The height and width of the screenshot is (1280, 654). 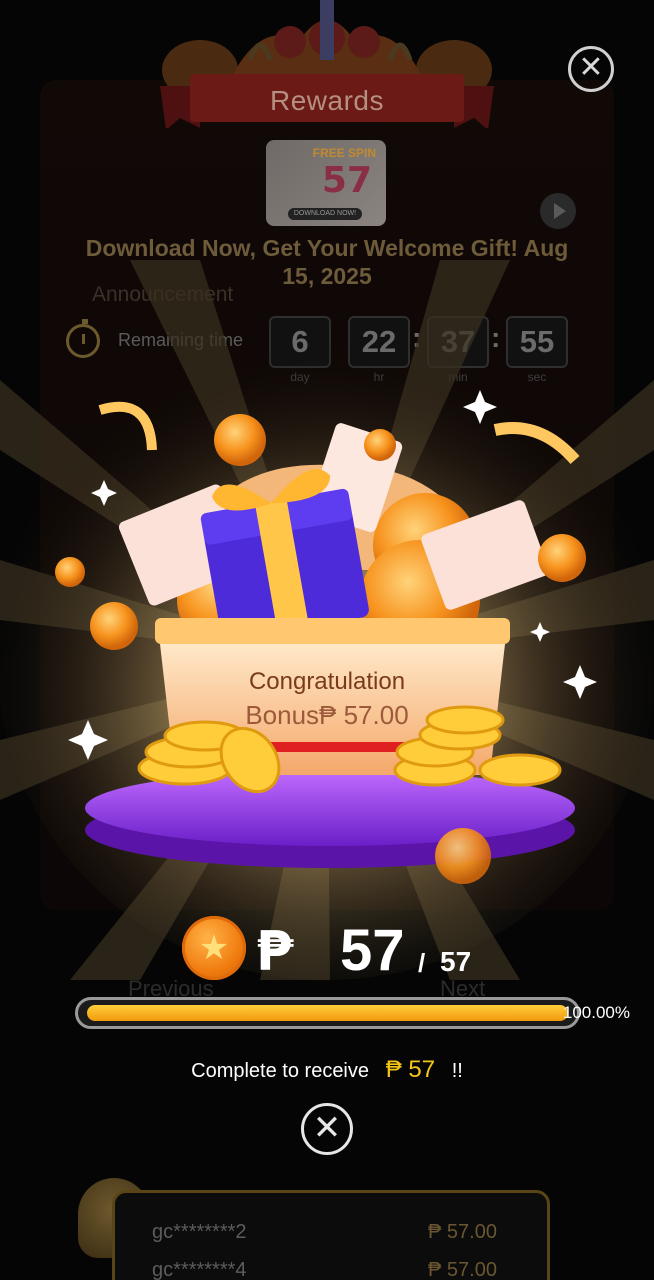 What do you see at coordinates (214, 948) in the screenshot?
I see `coin-icon` at bounding box center [214, 948].